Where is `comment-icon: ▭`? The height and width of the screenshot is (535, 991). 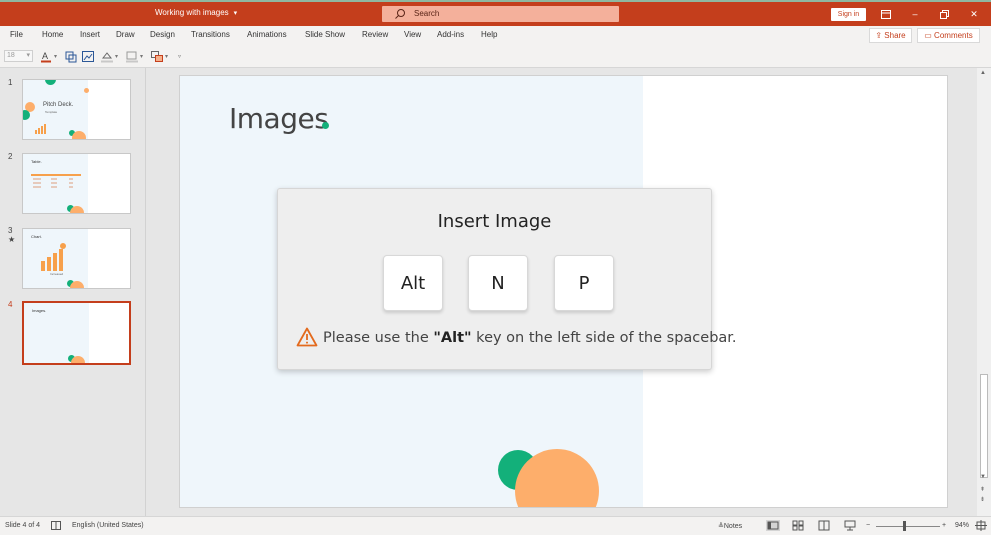 comment-icon: ▭ is located at coordinates (929, 35).